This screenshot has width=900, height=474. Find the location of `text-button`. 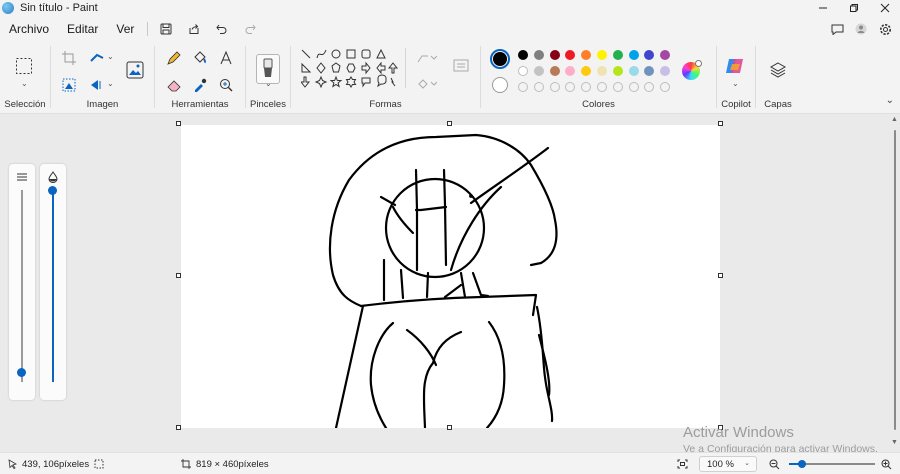

text-button is located at coordinates (226, 58).